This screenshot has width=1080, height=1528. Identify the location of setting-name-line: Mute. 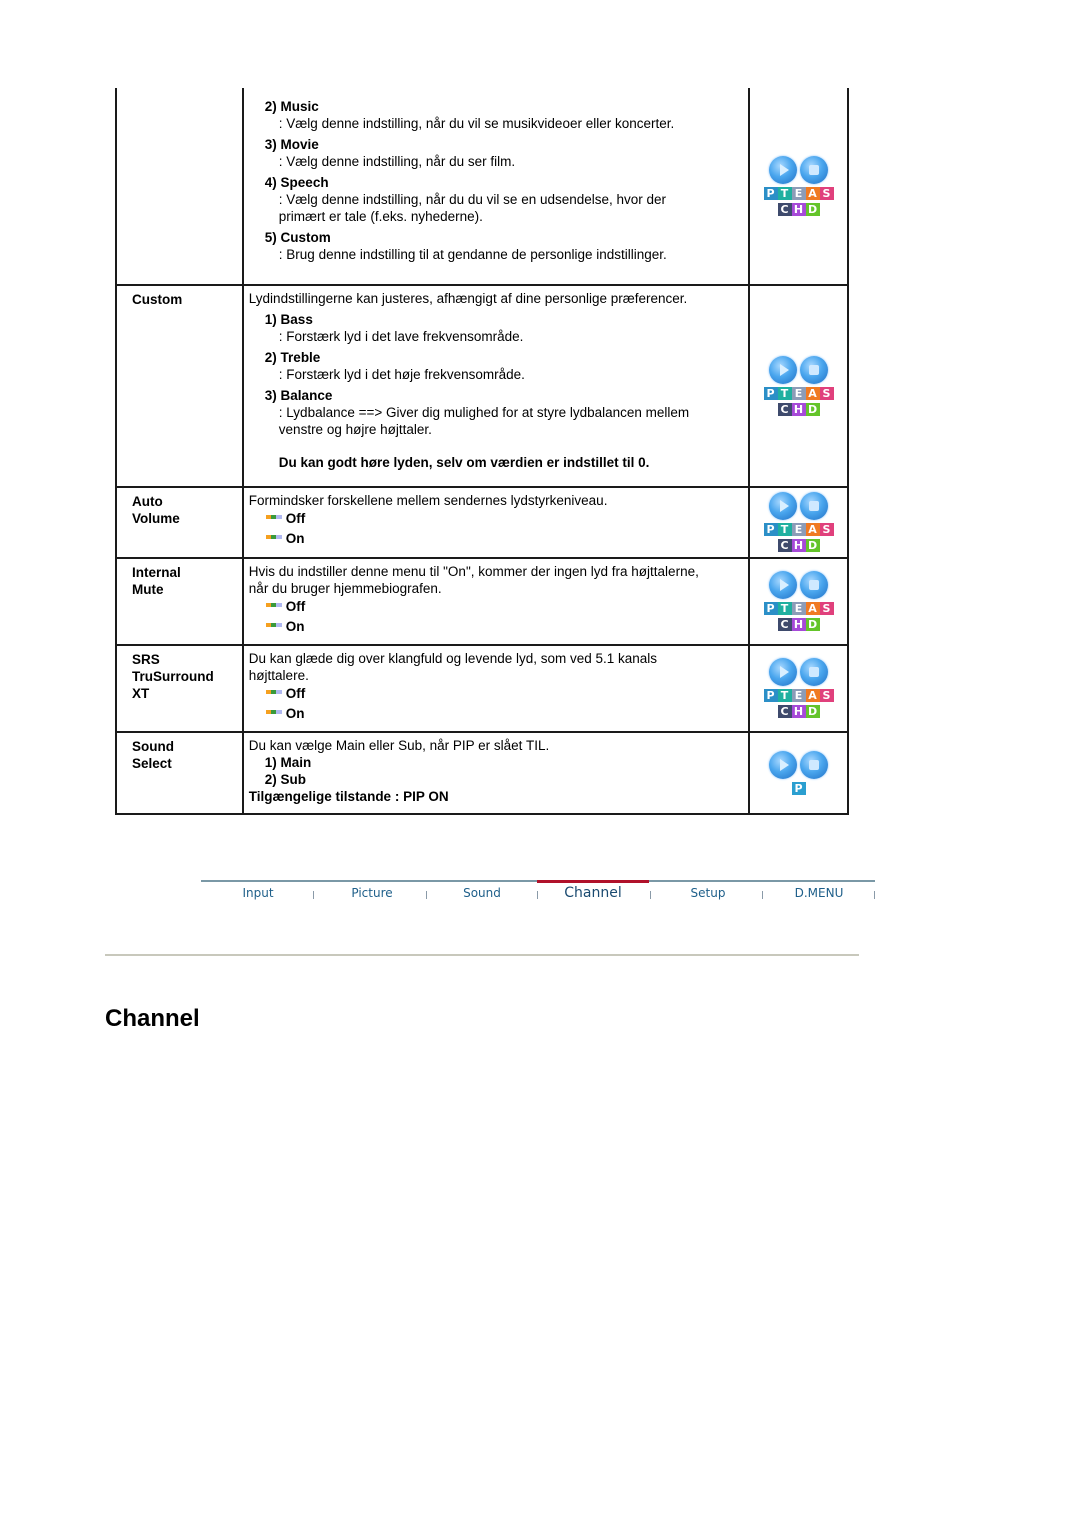
(148, 589).